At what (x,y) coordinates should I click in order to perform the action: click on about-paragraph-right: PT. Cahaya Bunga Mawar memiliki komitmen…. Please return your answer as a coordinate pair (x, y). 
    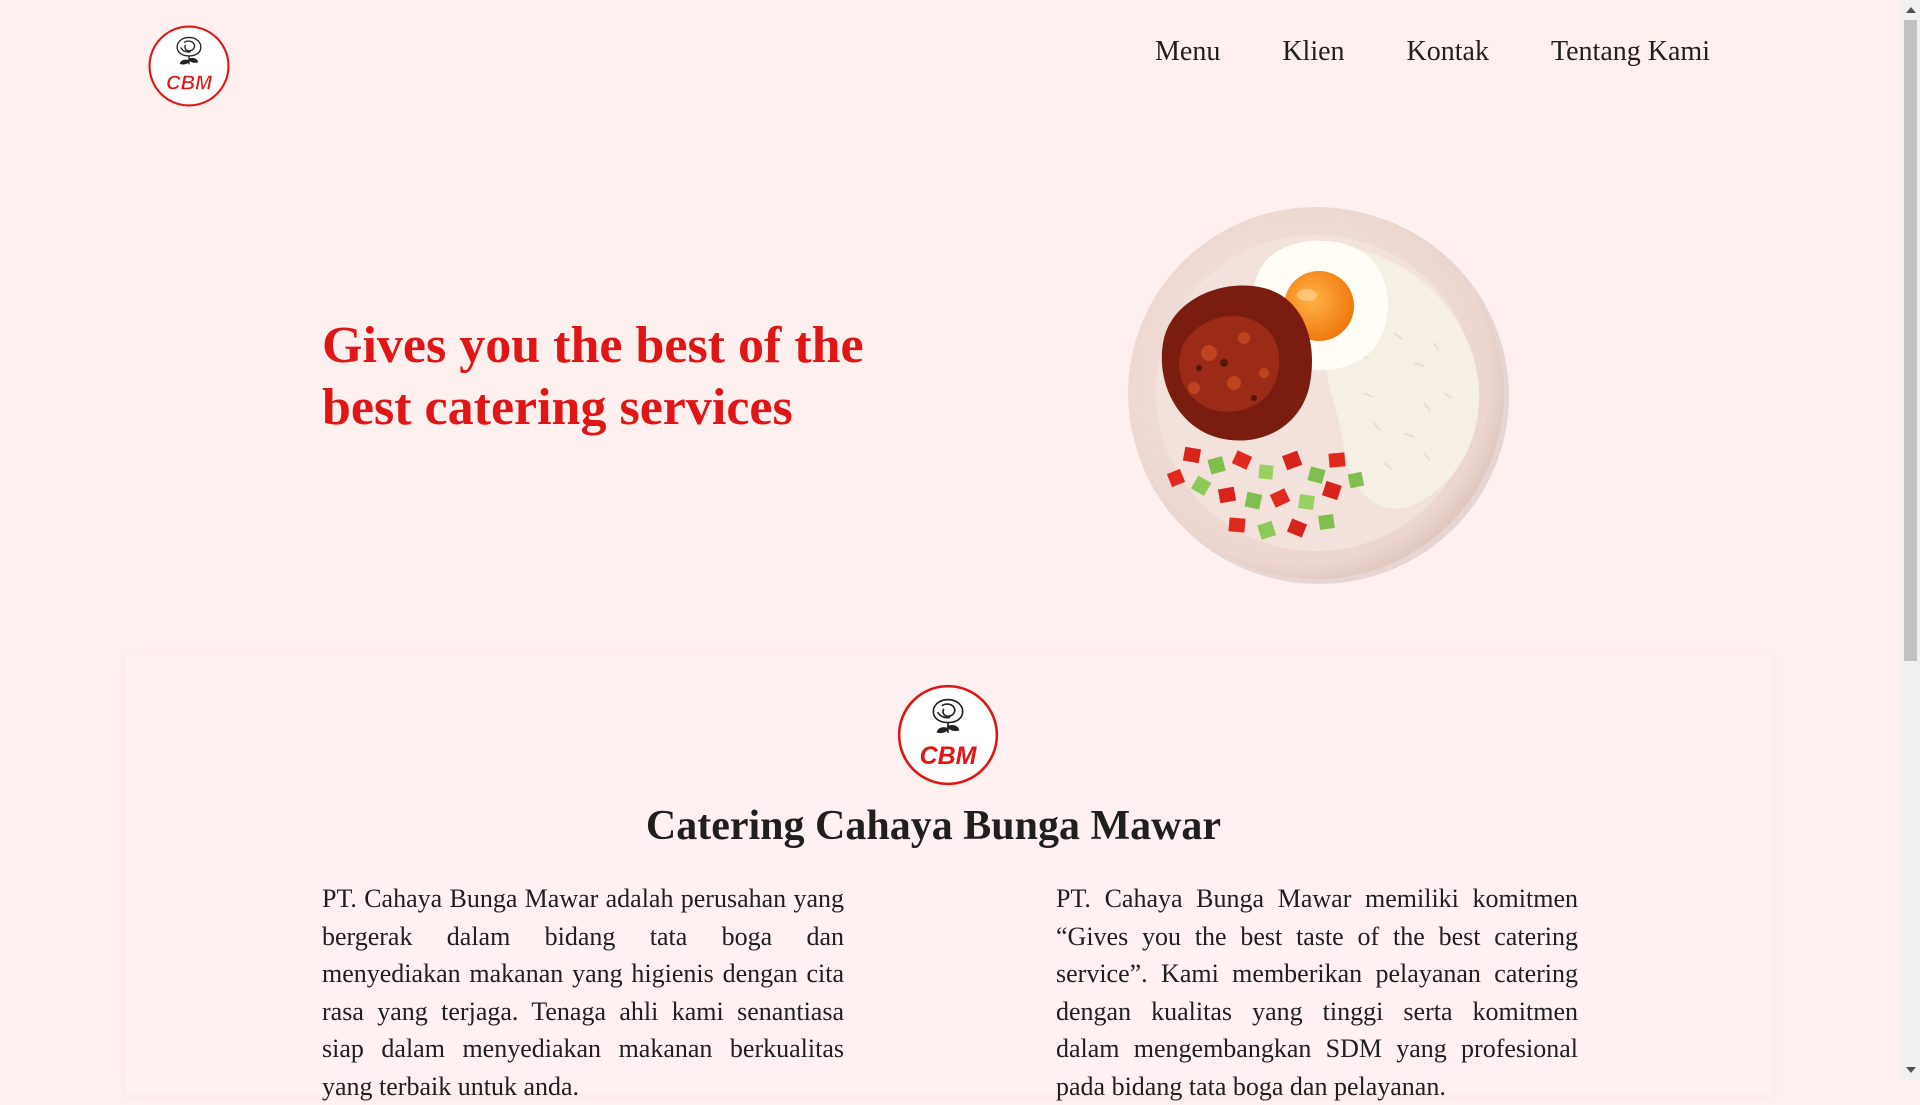
    Looking at the image, I should click on (1317, 992).